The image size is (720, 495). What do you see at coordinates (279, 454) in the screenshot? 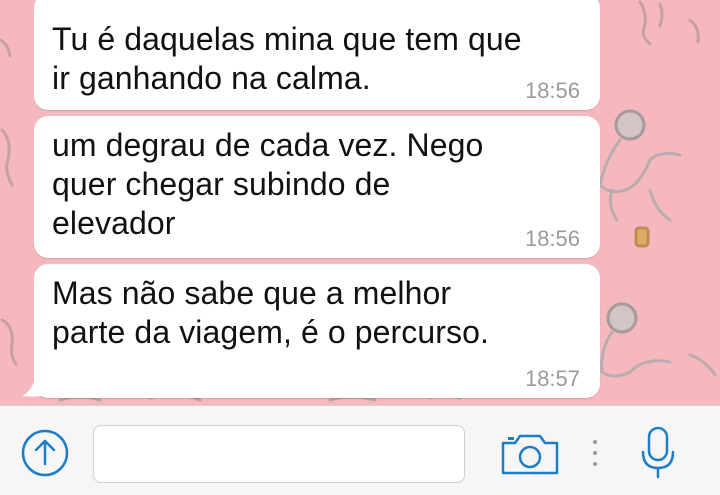
I see `message-input` at bounding box center [279, 454].